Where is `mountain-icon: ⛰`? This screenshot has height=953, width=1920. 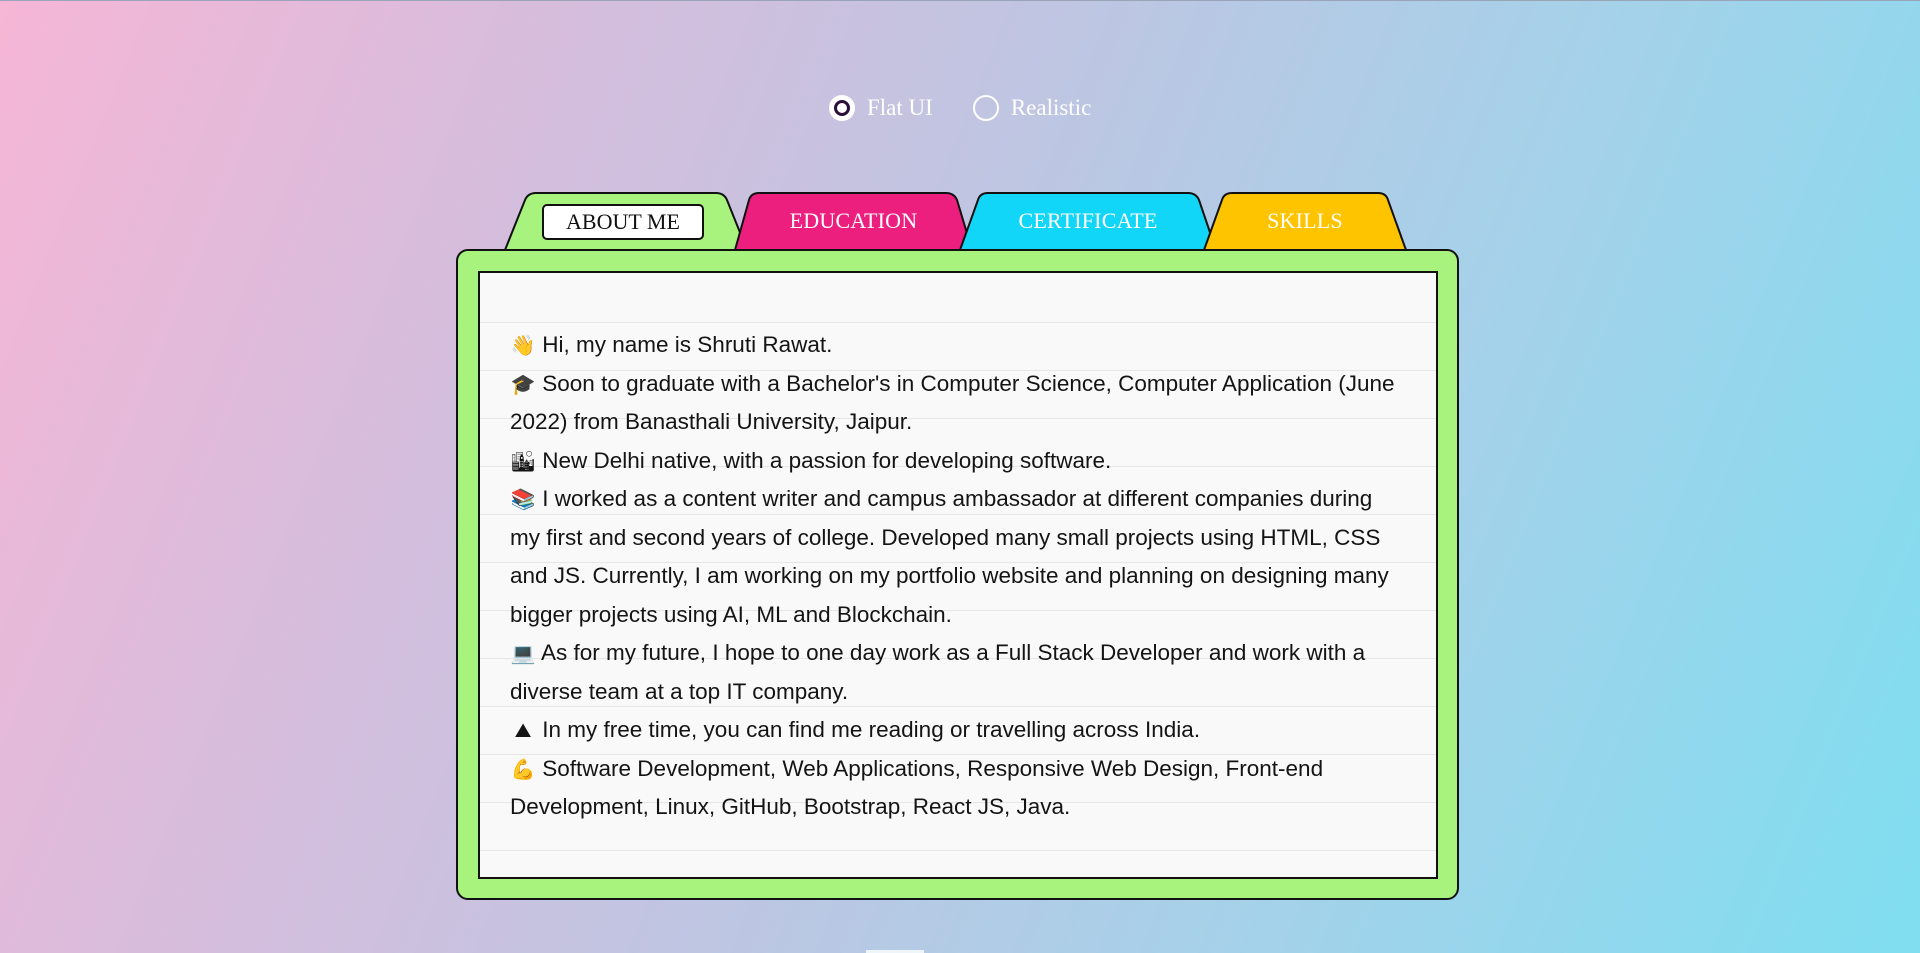
mountain-icon: ⛰ is located at coordinates (523, 730).